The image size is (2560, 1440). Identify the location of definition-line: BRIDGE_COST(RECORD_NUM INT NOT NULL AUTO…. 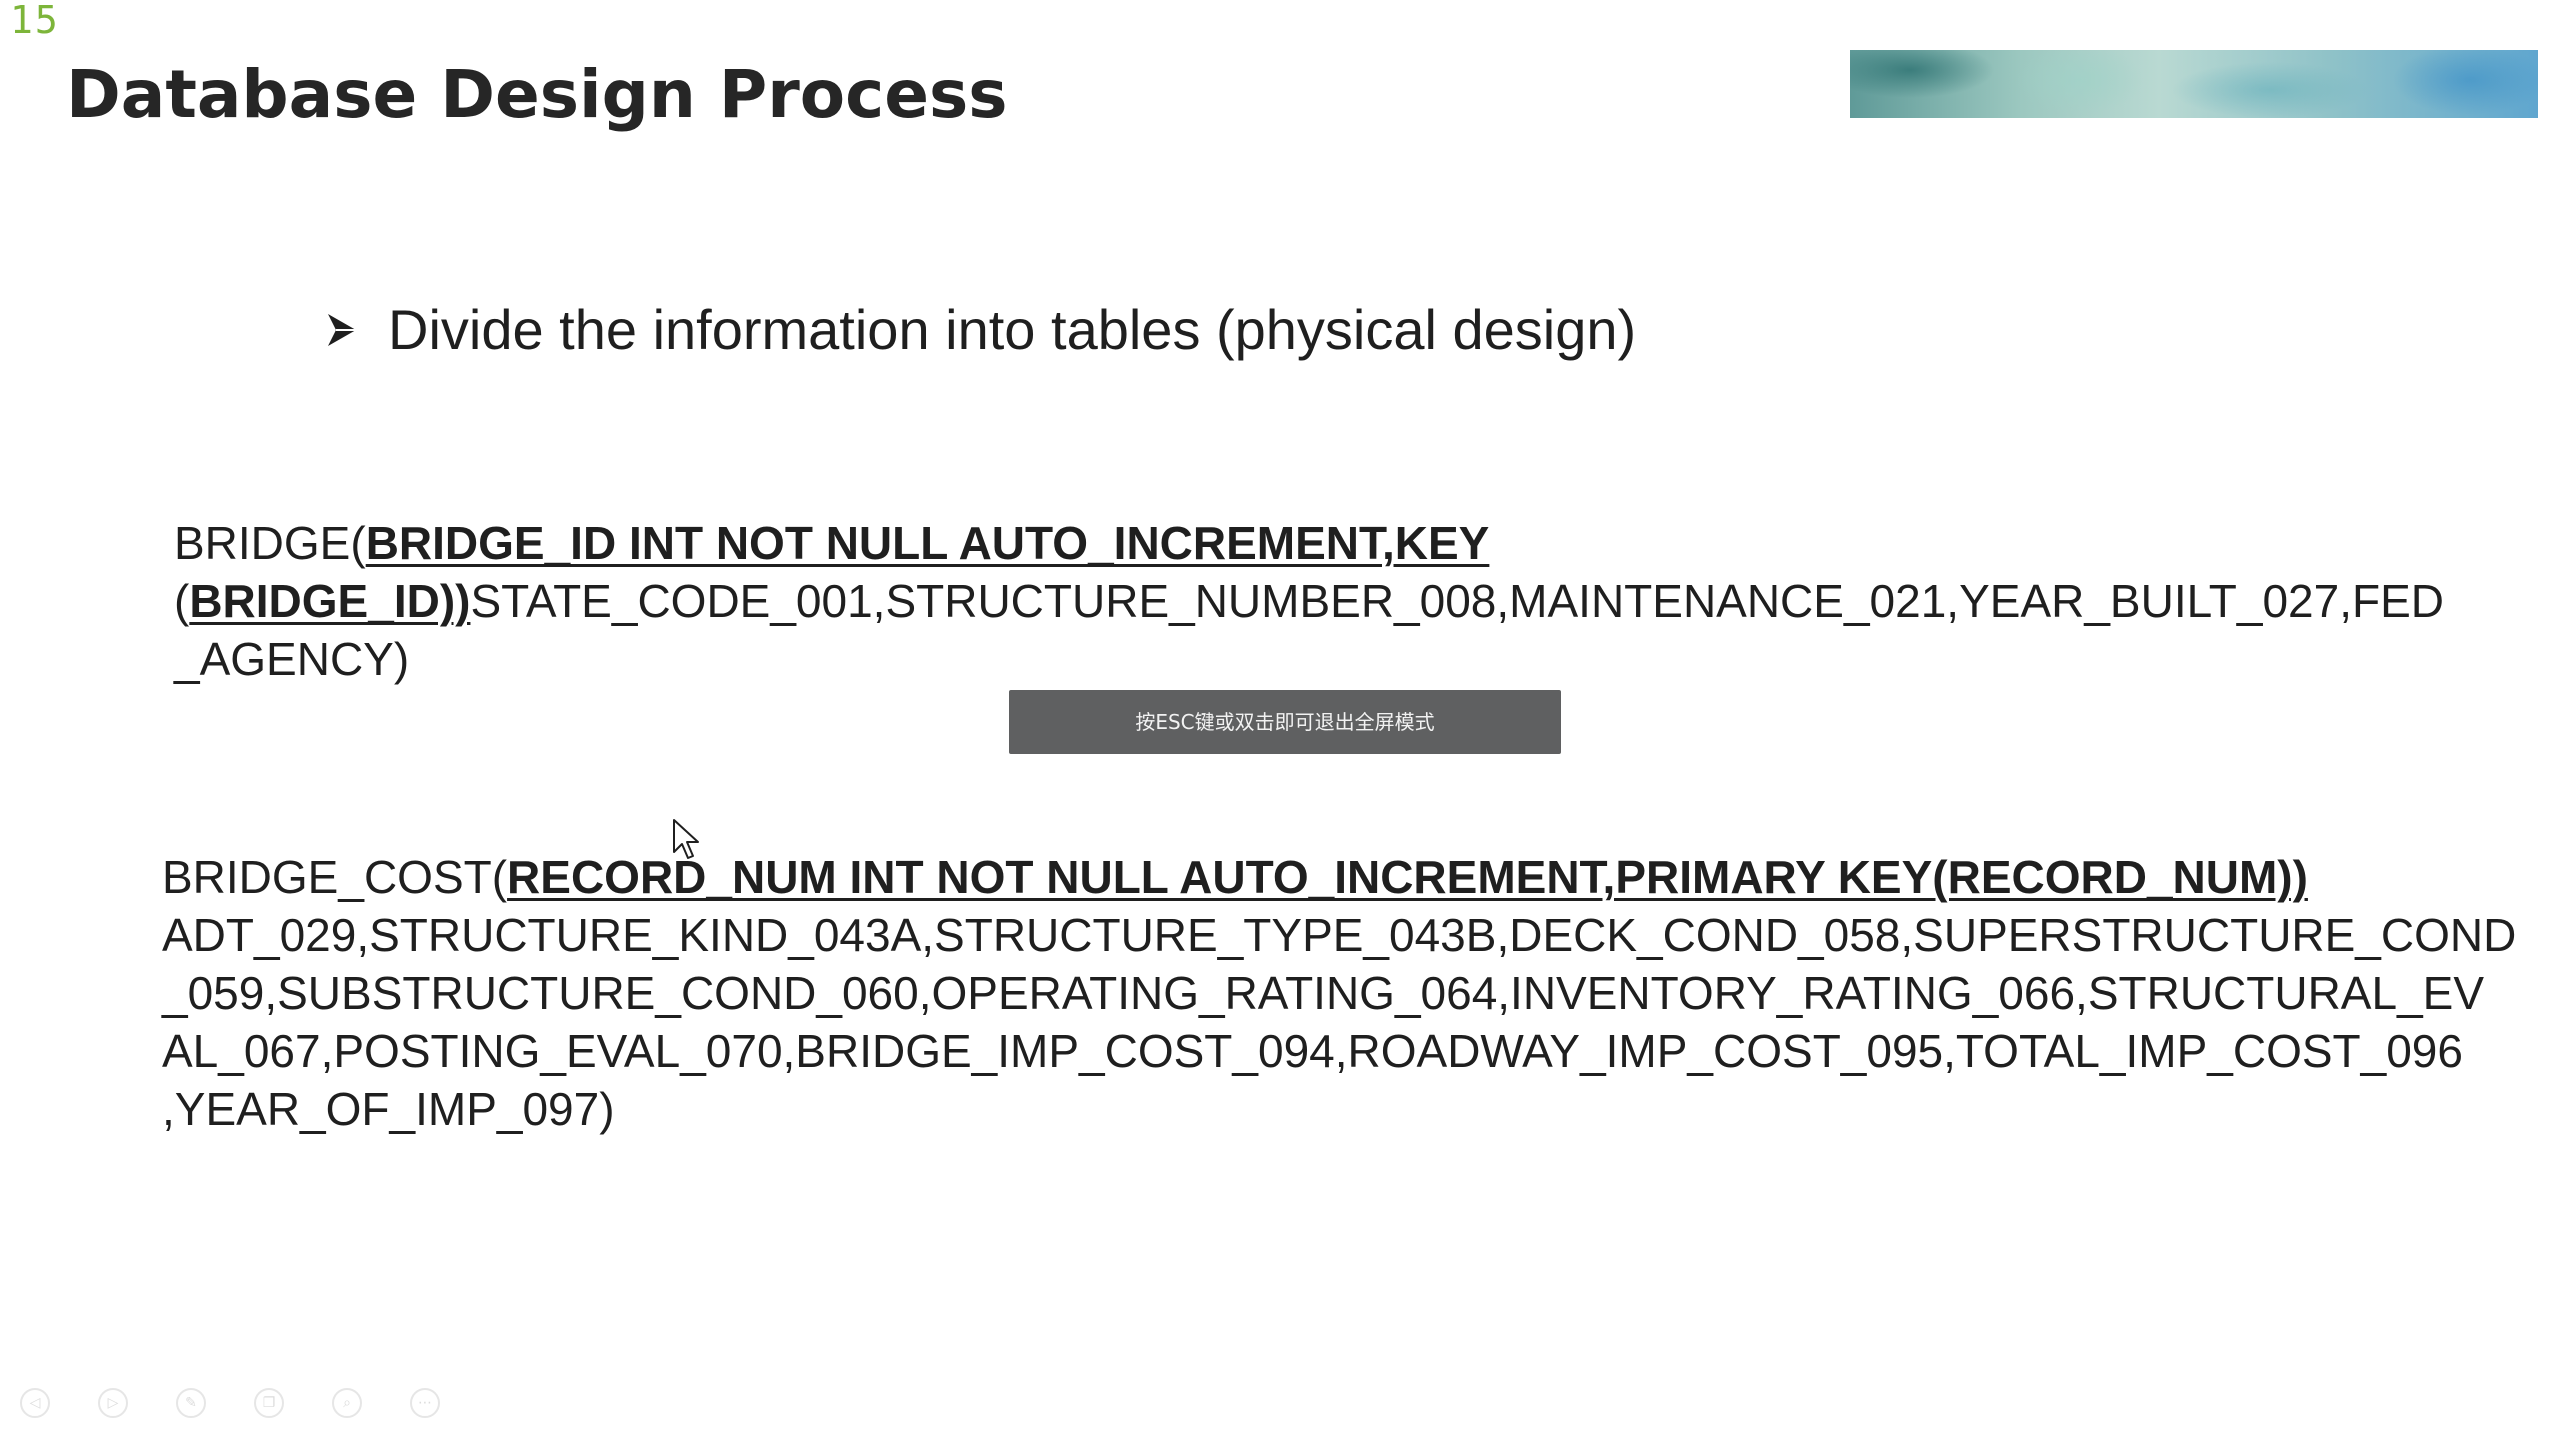
(1339, 877).